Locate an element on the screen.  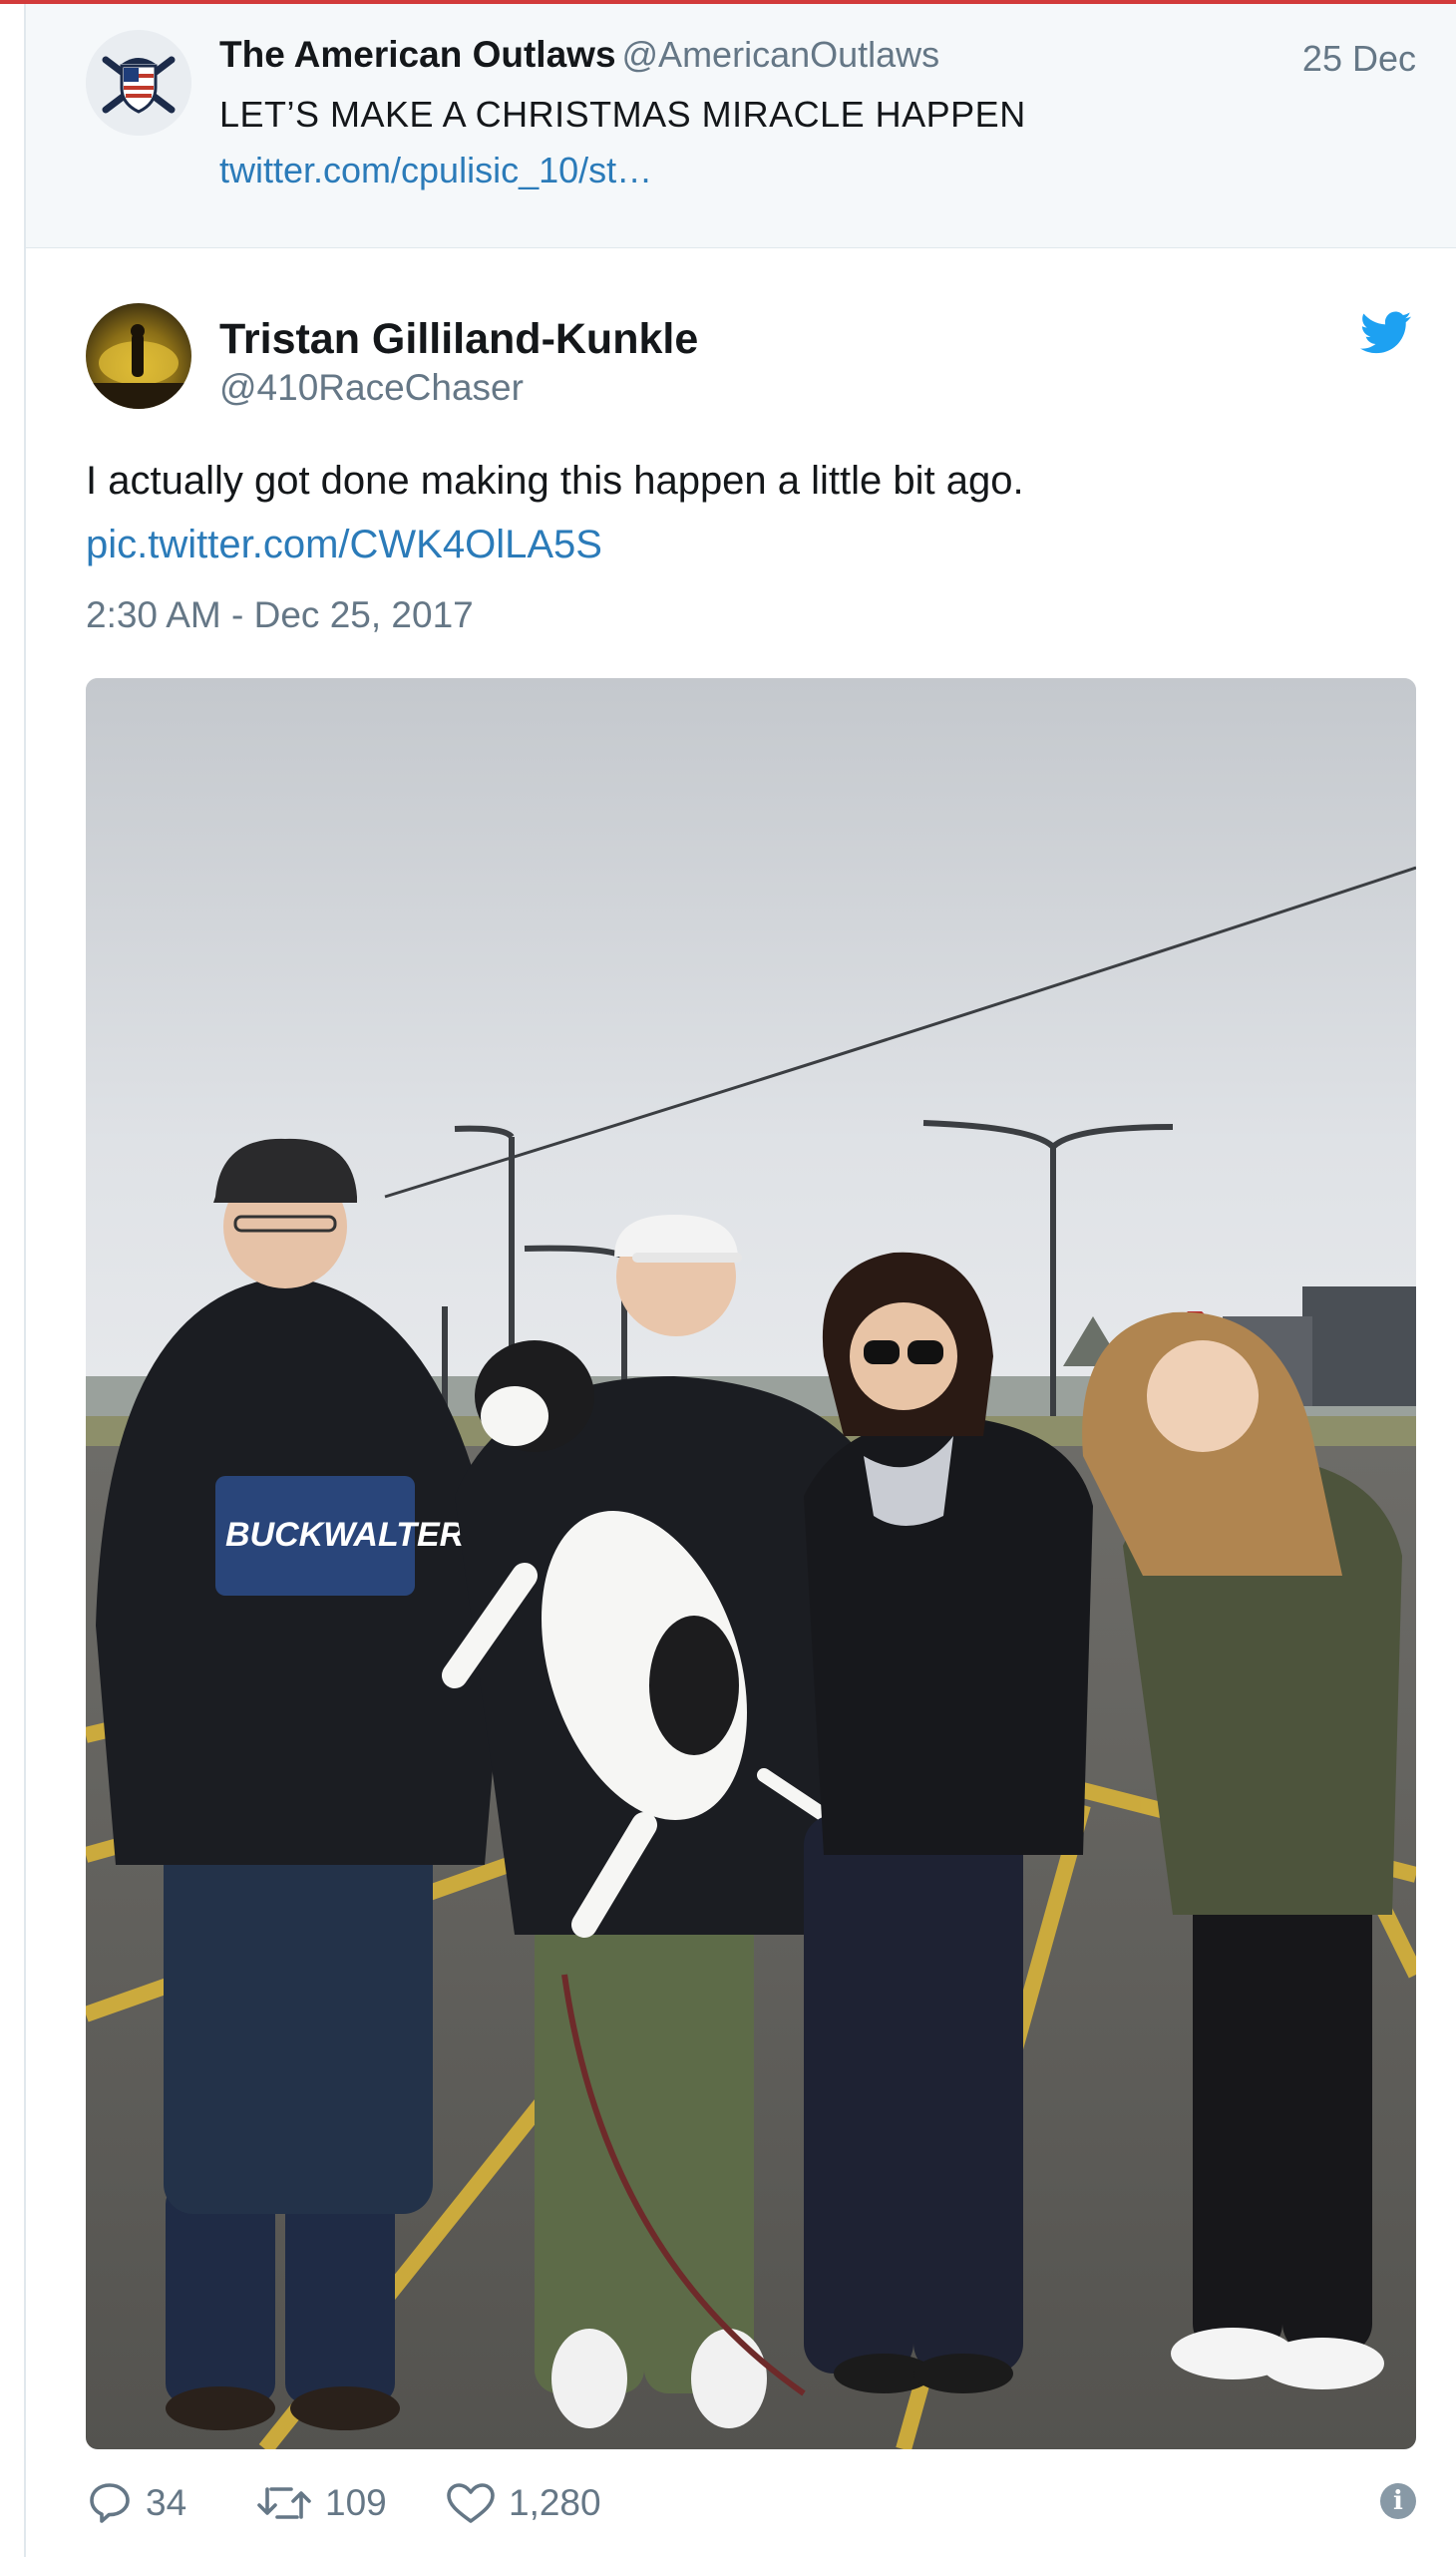
retweet-count: 109 is located at coordinates (356, 2502).